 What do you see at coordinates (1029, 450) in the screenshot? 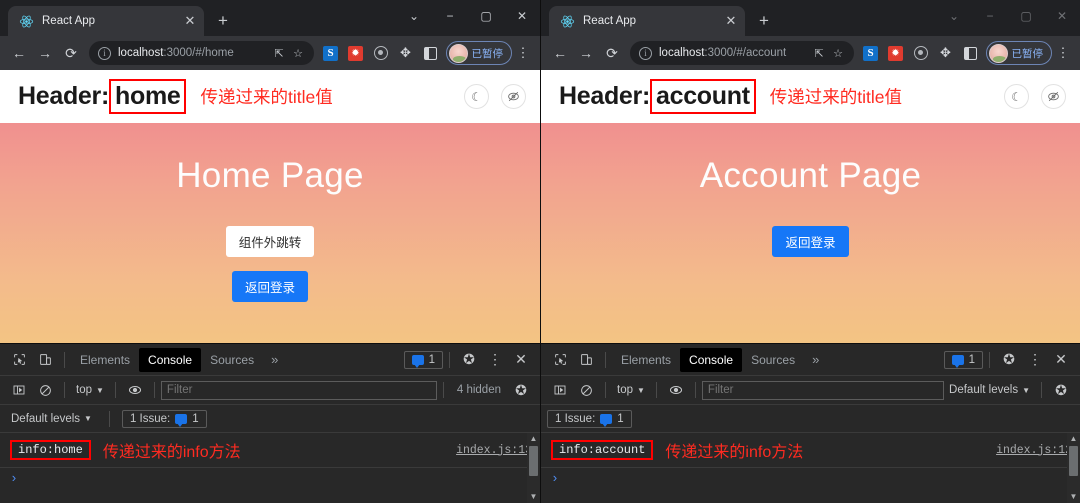
I see `console-source-link: index.js:12` at bounding box center [1029, 450].